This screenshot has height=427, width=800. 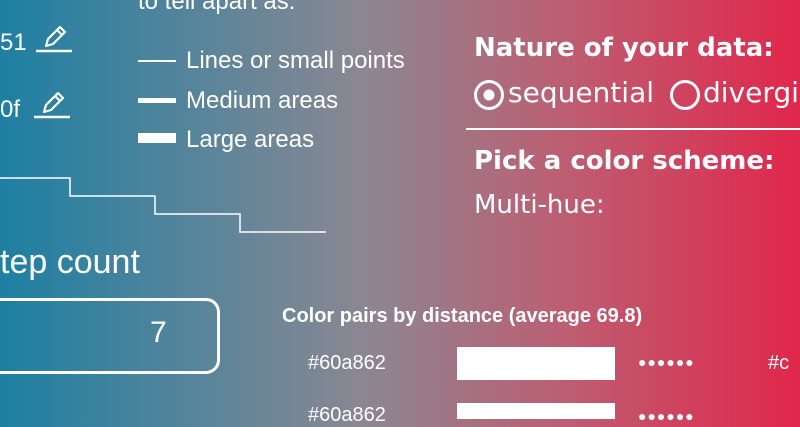 What do you see at coordinates (13, 42) in the screenshot?
I see `color-code-1: 51` at bounding box center [13, 42].